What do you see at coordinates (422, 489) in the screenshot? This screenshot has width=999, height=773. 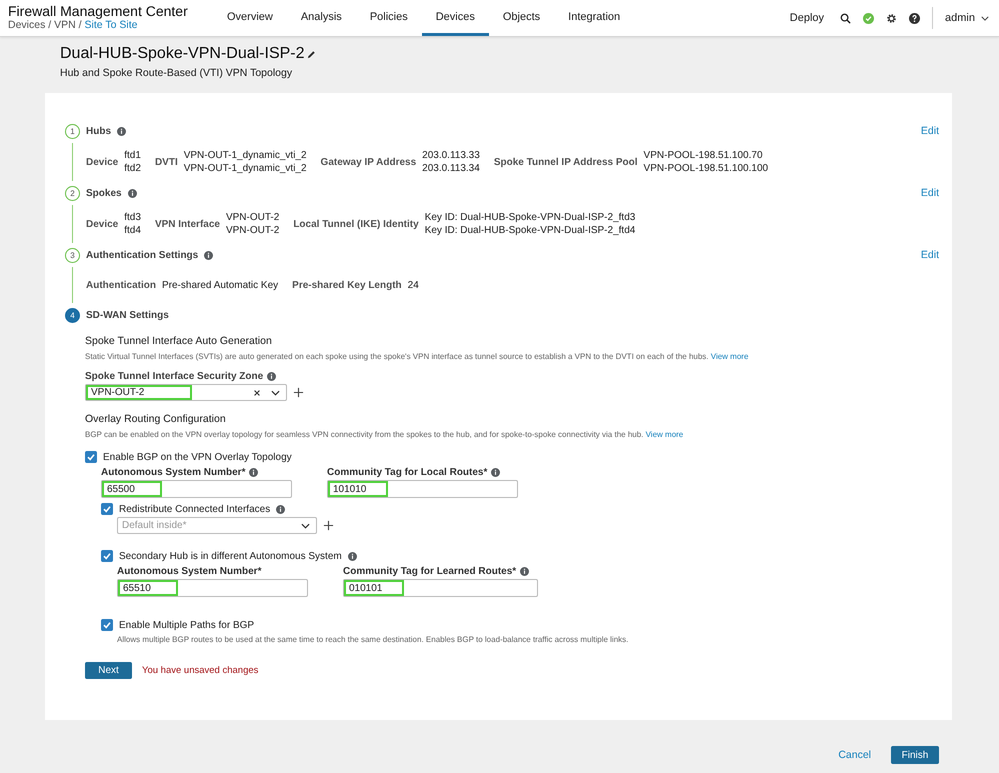 I see `input-field: 101010` at bounding box center [422, 489].